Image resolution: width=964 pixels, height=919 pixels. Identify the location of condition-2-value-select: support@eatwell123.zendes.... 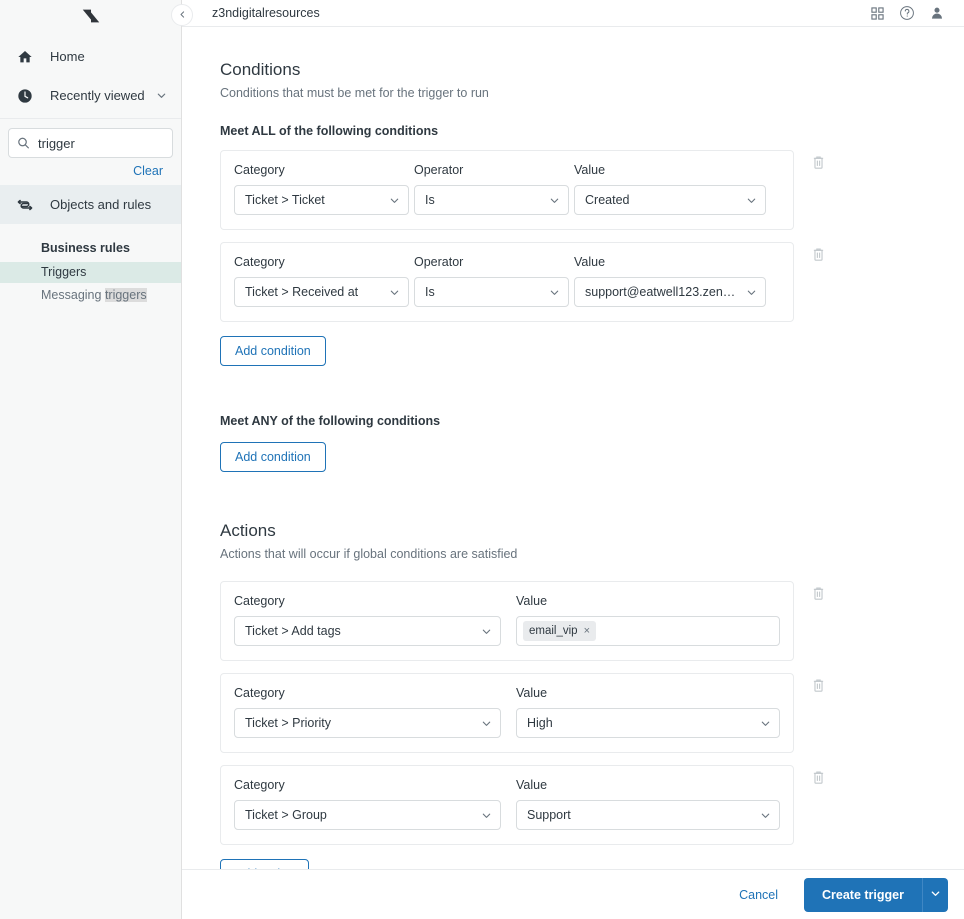
(670, 292).